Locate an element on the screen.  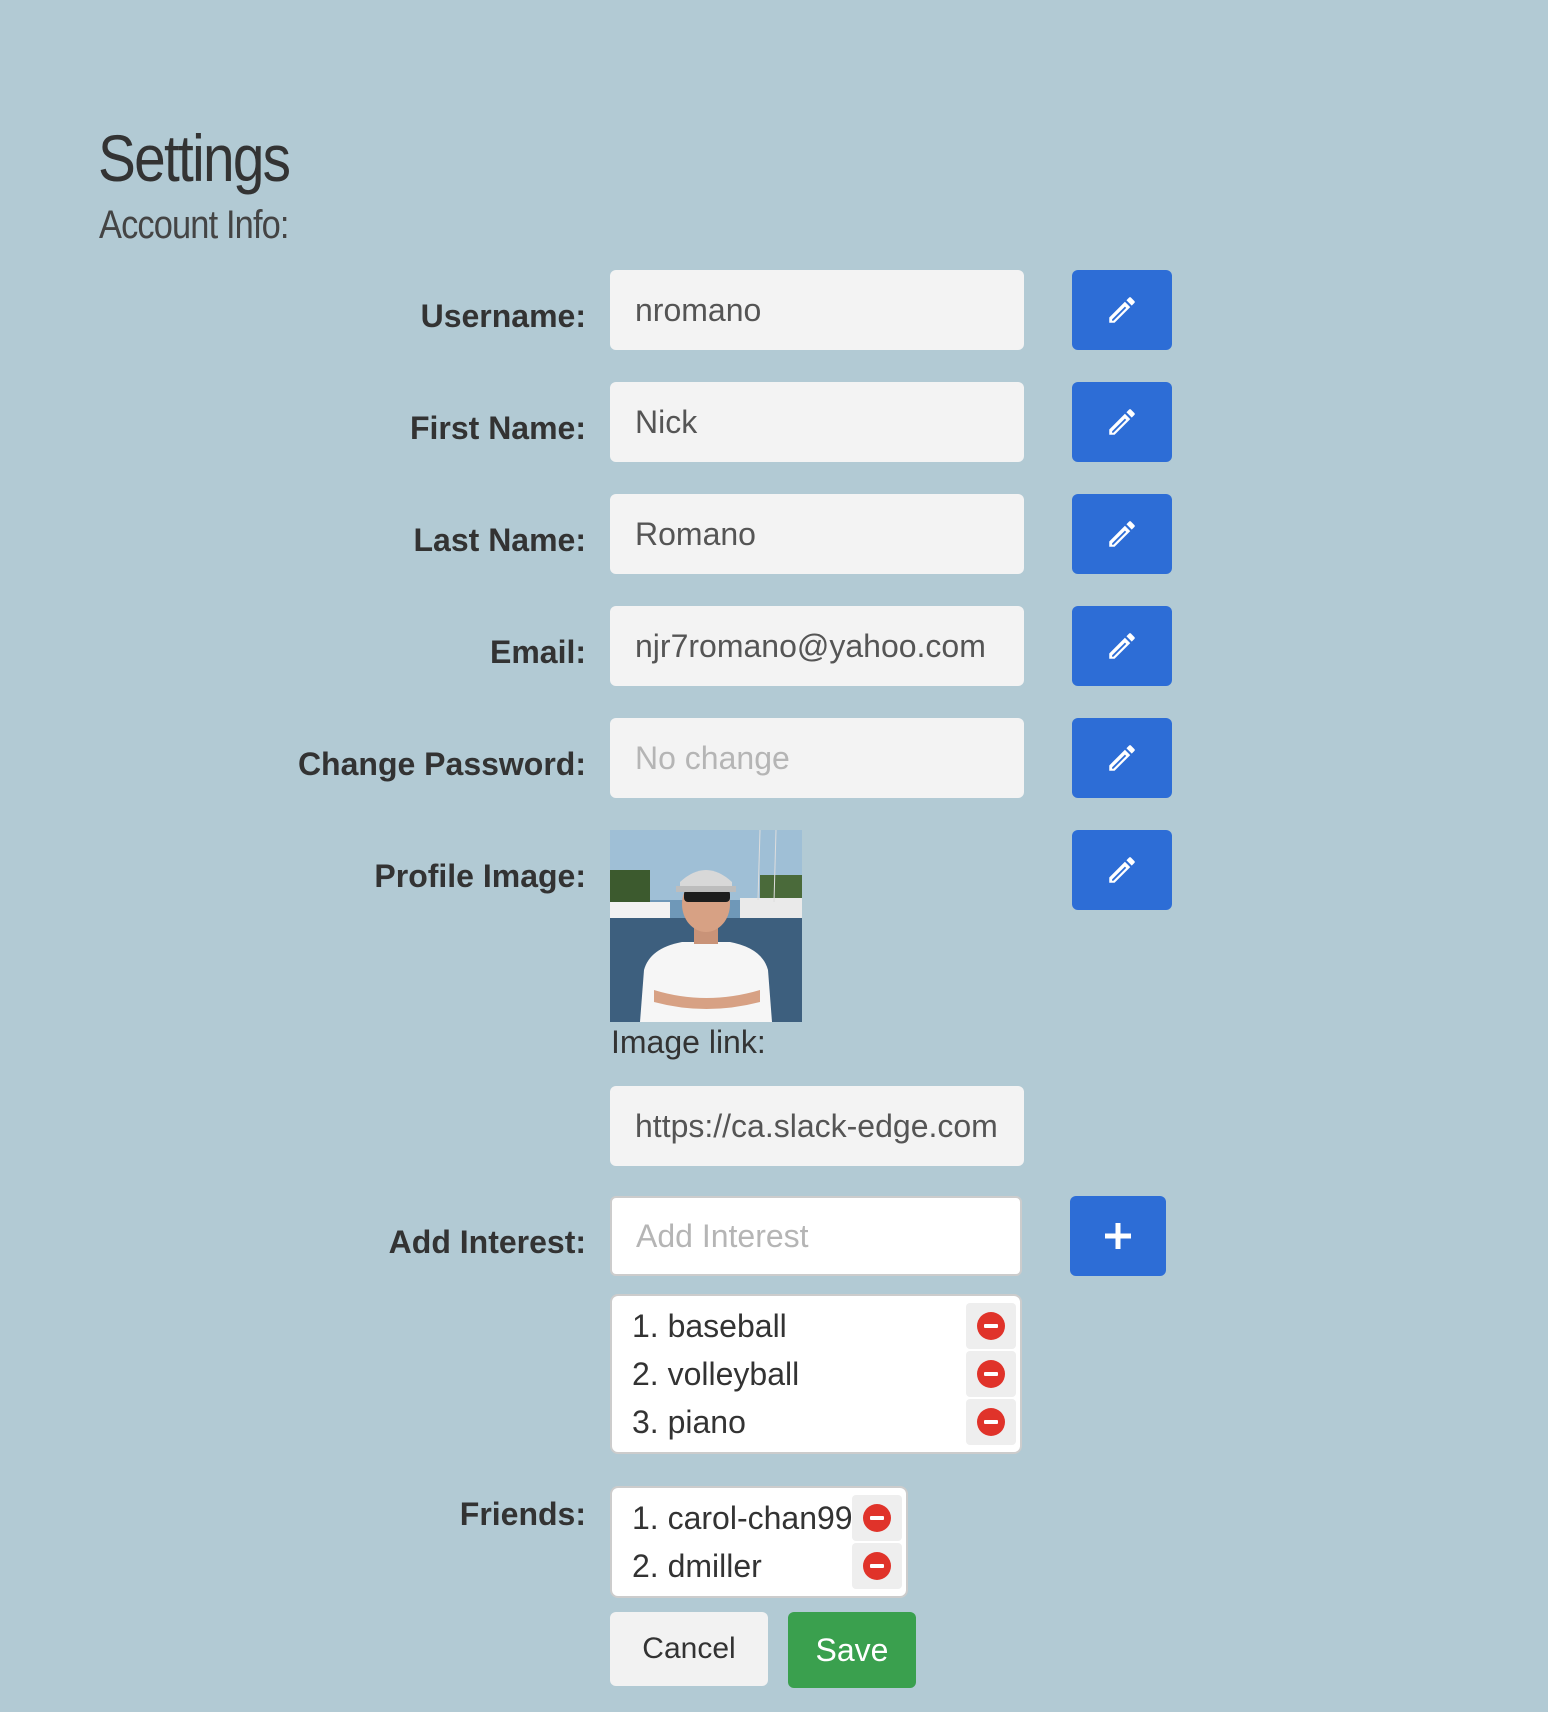
image-link-field is located at coordinates (817, 1126).